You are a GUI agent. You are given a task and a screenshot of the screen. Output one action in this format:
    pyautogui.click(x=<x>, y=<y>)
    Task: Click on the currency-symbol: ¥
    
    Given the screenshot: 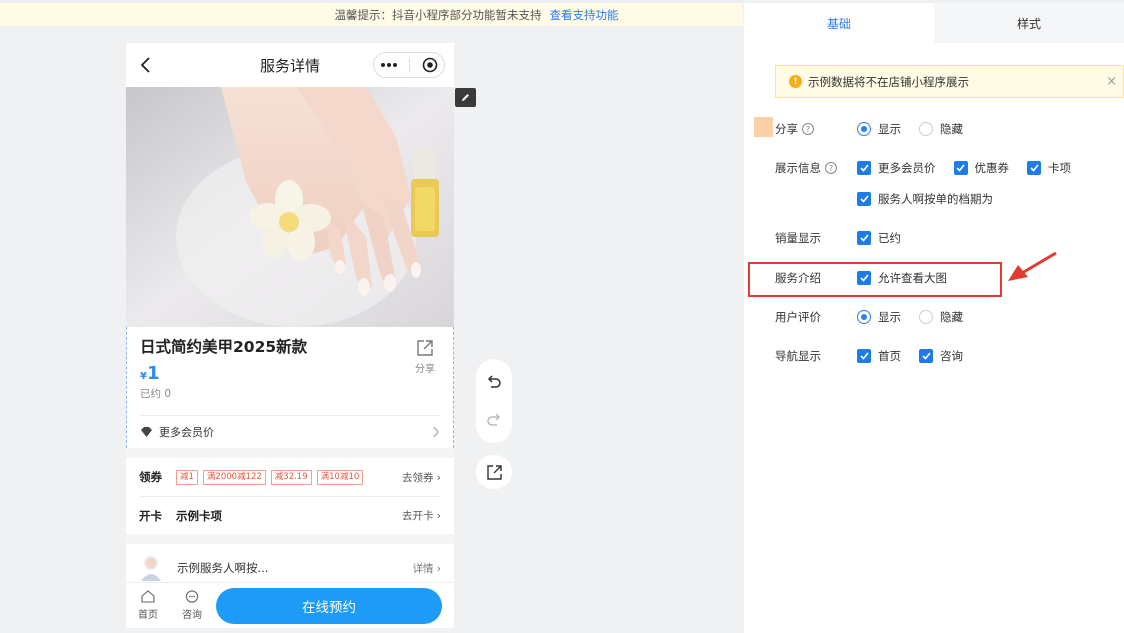 What is the action you would take?
    pyautogui.click(x=143, y=376)
    